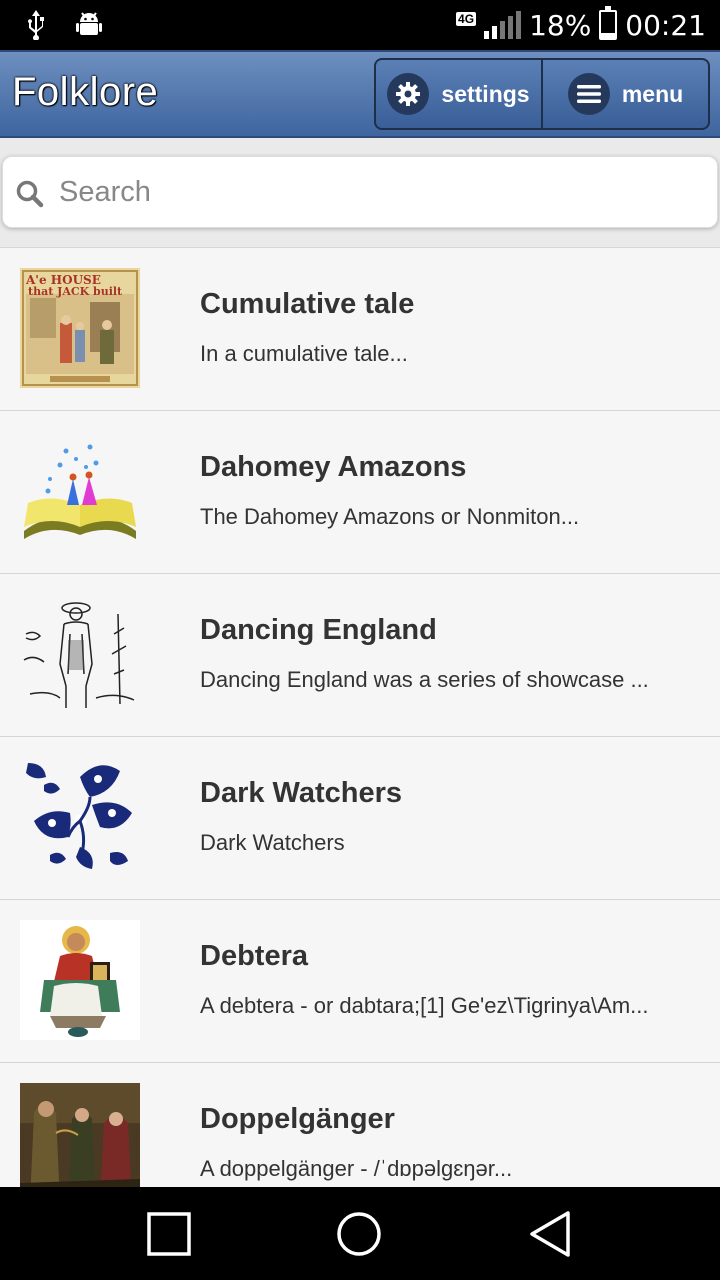  What do you see at coordinates (89, 23) in the screenshot?
I see `android-icon` at bounding box center [89, 23].